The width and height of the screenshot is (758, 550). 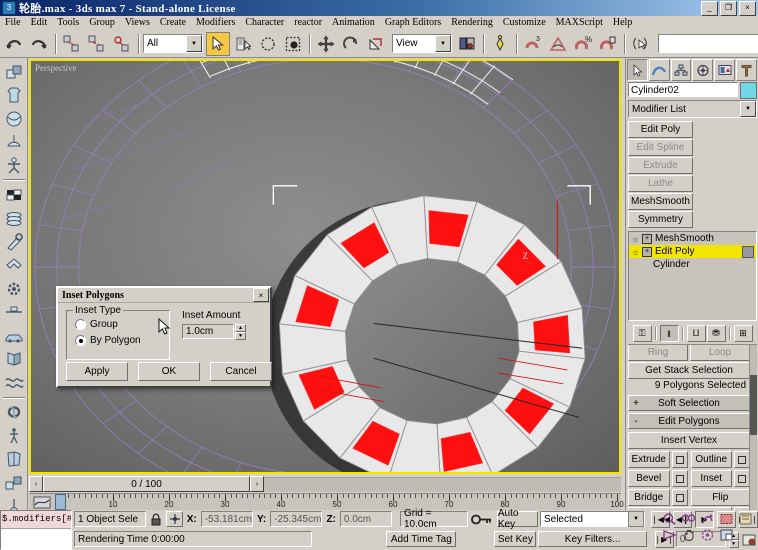 I want to click on zoom-icon, so click(x=669, y=519).